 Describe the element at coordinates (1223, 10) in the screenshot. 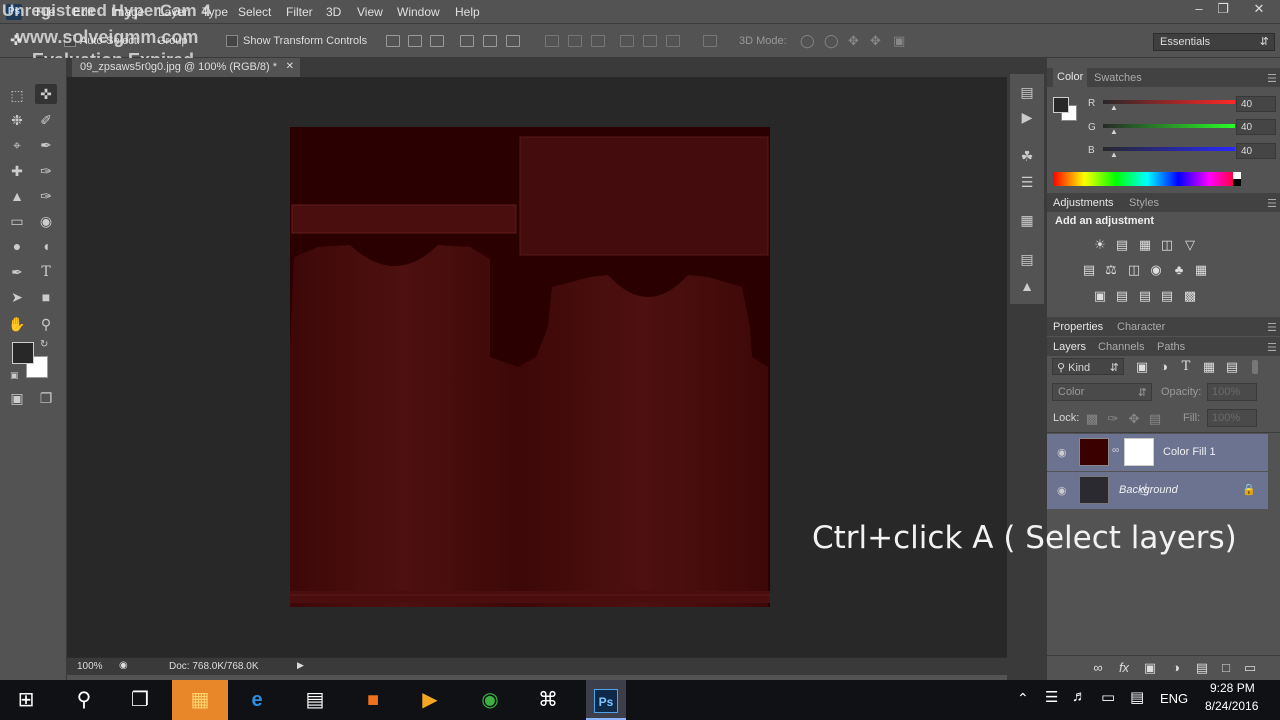

I see `restore-button: ❐` at that location.